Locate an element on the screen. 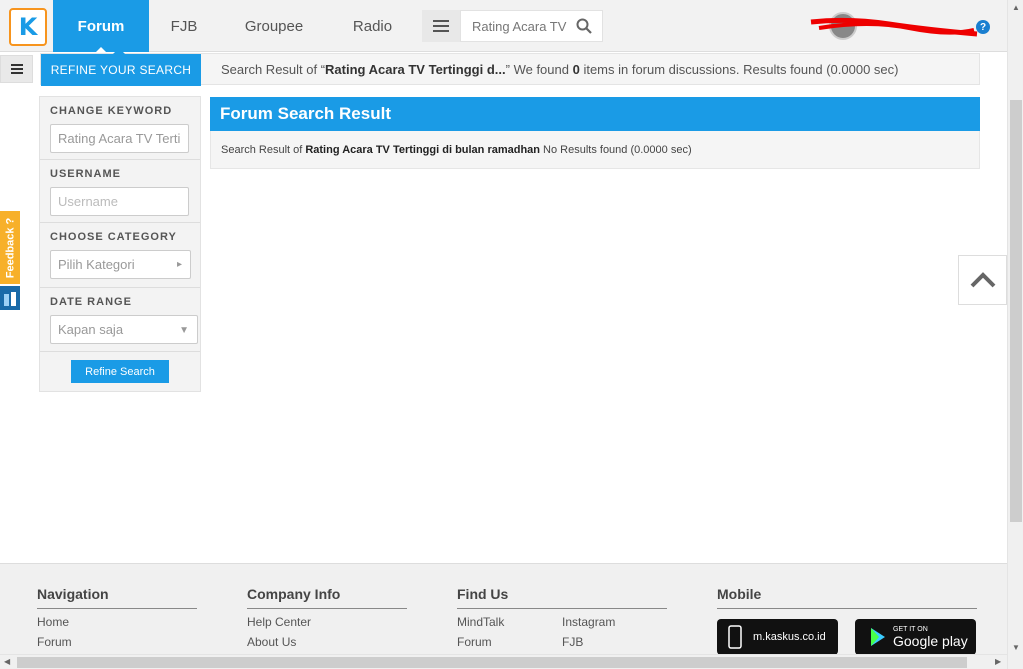  footer-navigation: Navigation Home Forum is located at coordinates (117, 617).